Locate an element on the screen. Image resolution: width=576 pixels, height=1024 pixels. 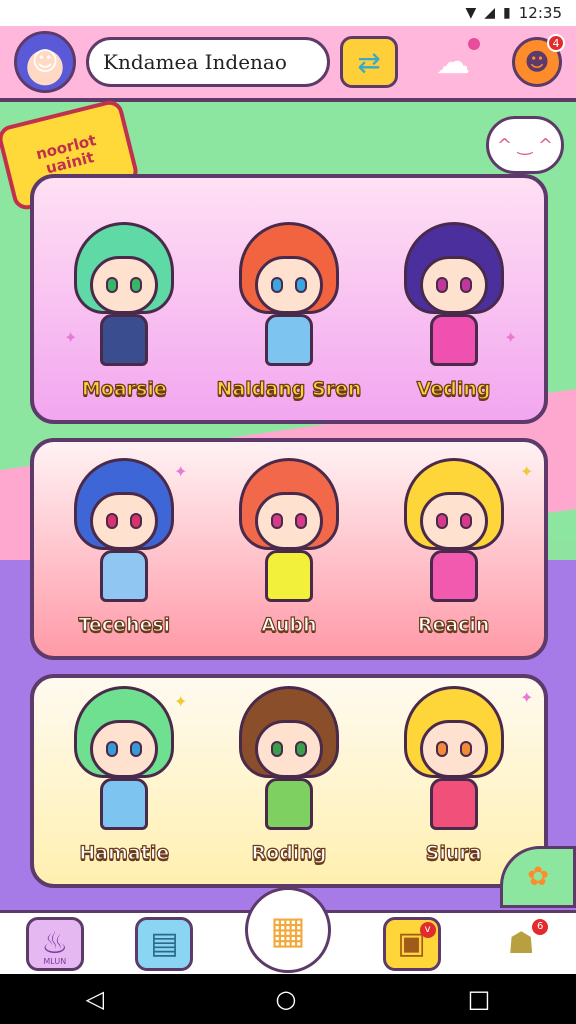
nav-card-button: ▤ is located at coordinates (164, 943).